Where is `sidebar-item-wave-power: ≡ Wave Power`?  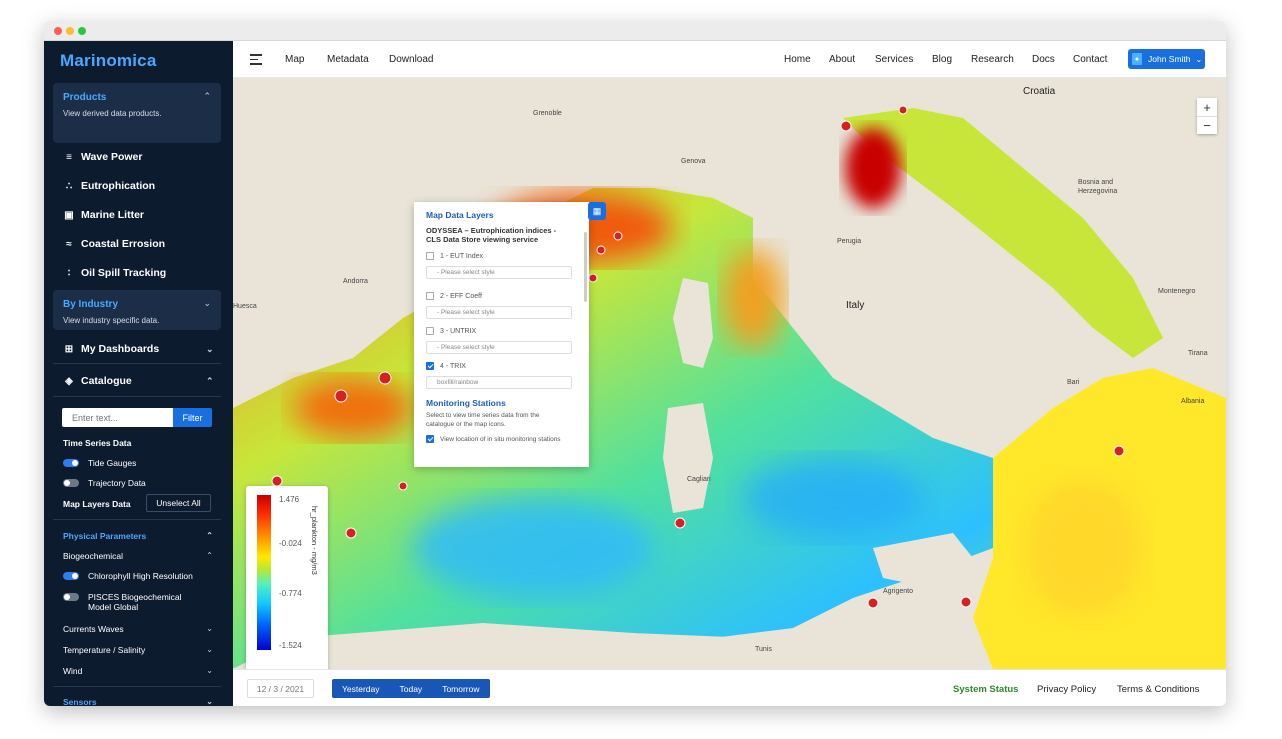 sidebar-item-wave-power: ≡ Wave Power is located at coordinates (102, 157).